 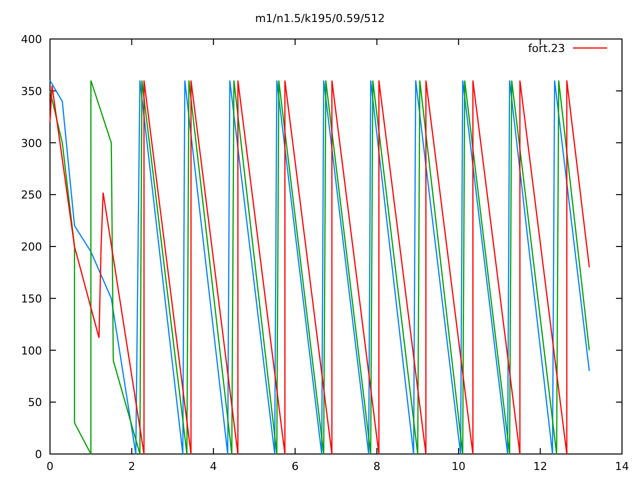 I want to click on x-tick-label: 0, so click(x=50, y=466).